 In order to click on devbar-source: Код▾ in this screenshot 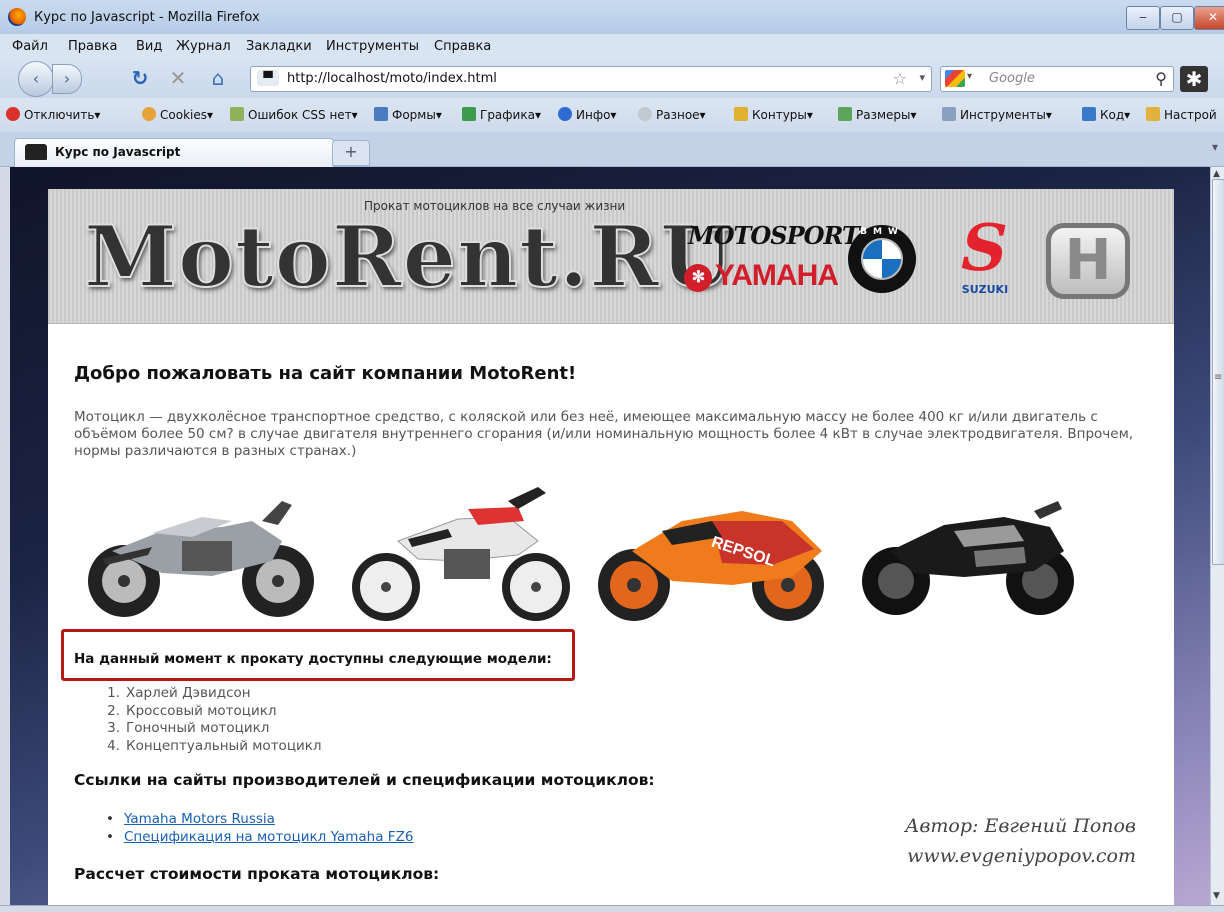, I will do `click(1106, 114)`.